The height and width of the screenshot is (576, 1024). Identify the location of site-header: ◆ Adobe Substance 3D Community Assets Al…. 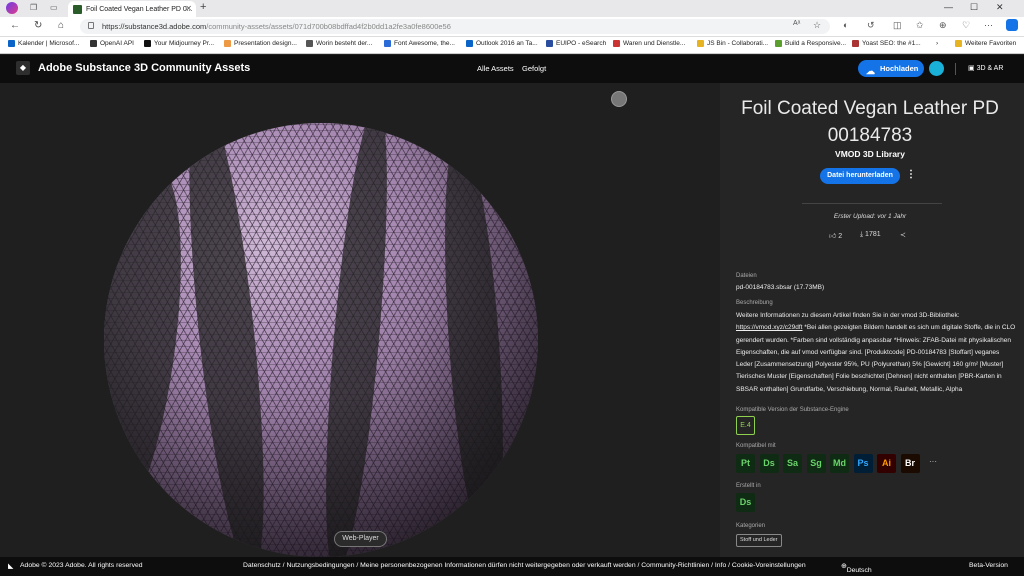
(512, 69).